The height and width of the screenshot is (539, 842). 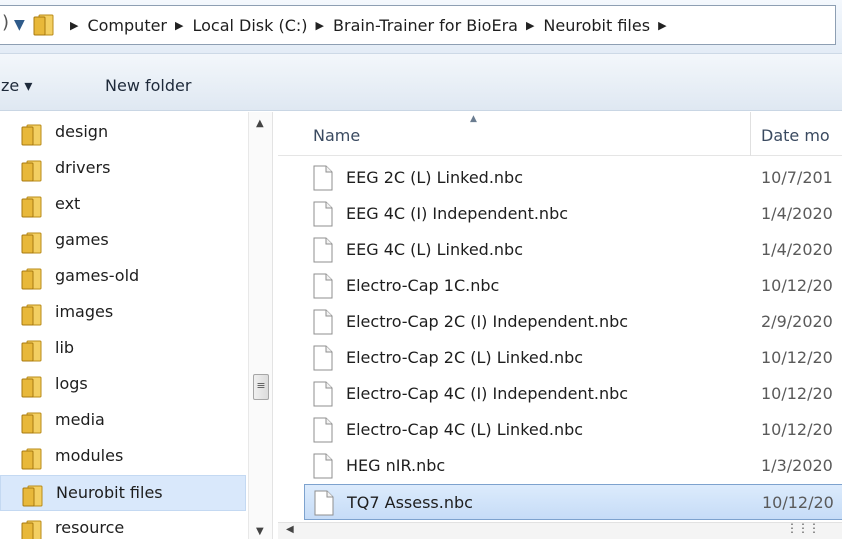 I want to click on file-row: TQ7 Assess.nbc 10/12/20, so click(x=573, y=502).